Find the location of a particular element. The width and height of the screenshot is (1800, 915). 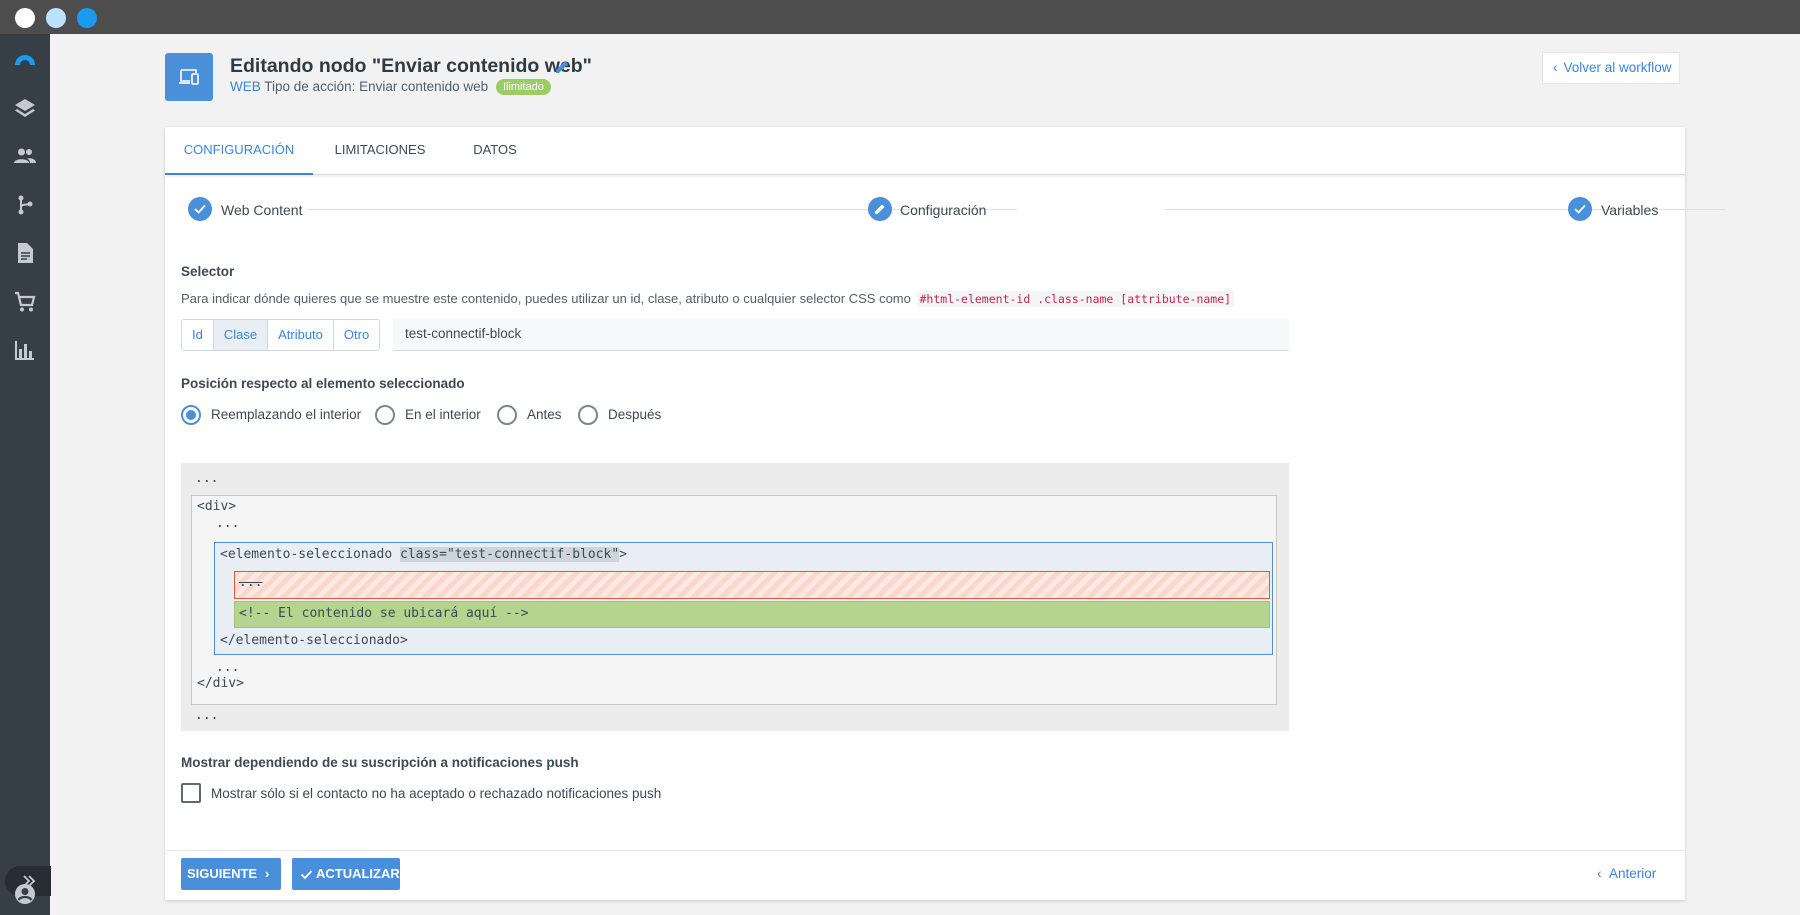

preview-comment: <!-- El contenido se ubicará aquí --> is located at coordinates (384, 613).